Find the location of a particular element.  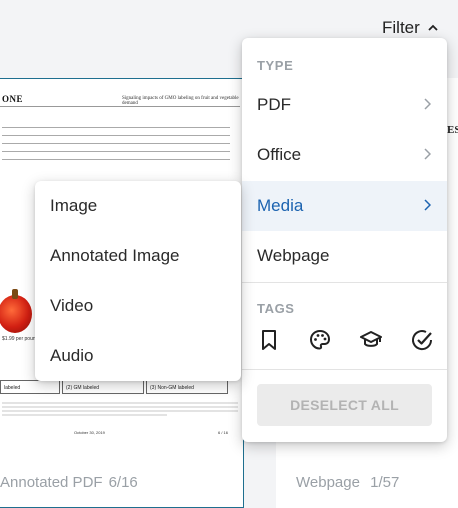

document-body-preview is located at coordinates (120, 409).